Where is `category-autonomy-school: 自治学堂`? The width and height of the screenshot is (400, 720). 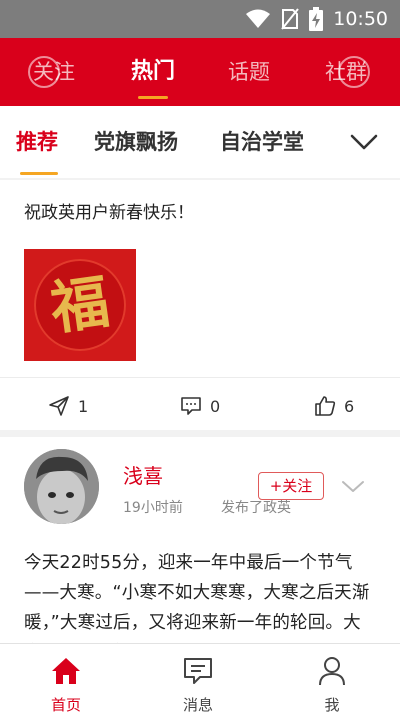 category-autonomy-school: 自治学堂 is located at coordinates (262, 142).